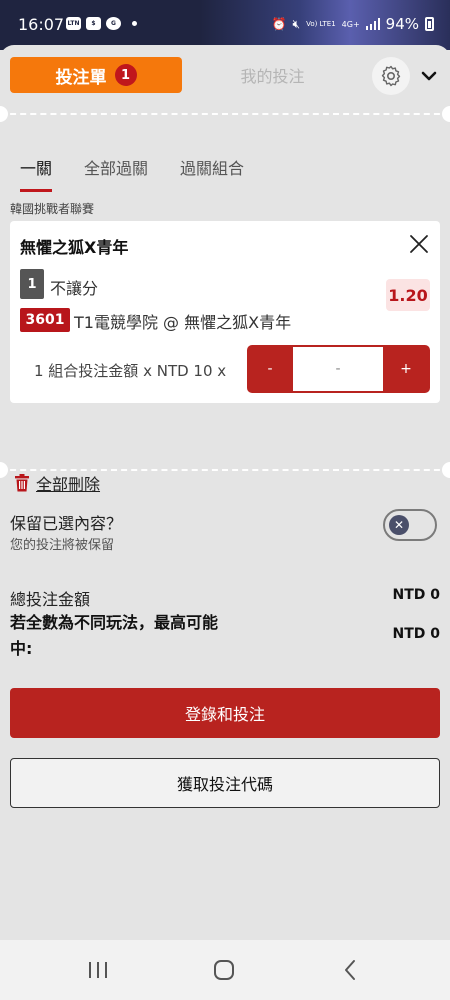 The width and height of the screenshot is (450, 1000). What do you see at coordinates (296, 23) in the screenshot?
I see `mute-icon: 🔇︎` at bounding box center [296, 23].